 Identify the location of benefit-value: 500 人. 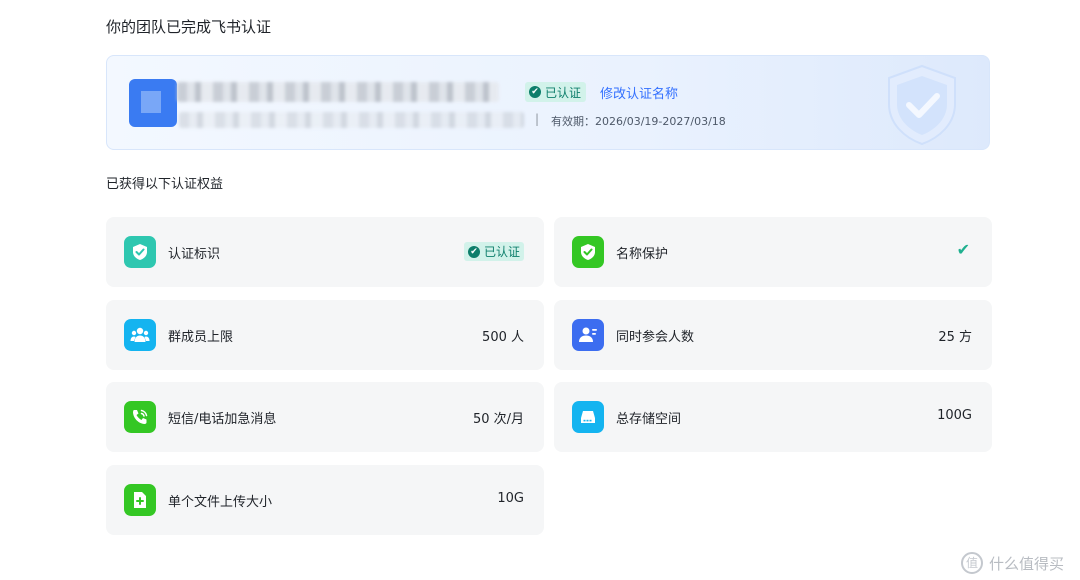
(503, 337).